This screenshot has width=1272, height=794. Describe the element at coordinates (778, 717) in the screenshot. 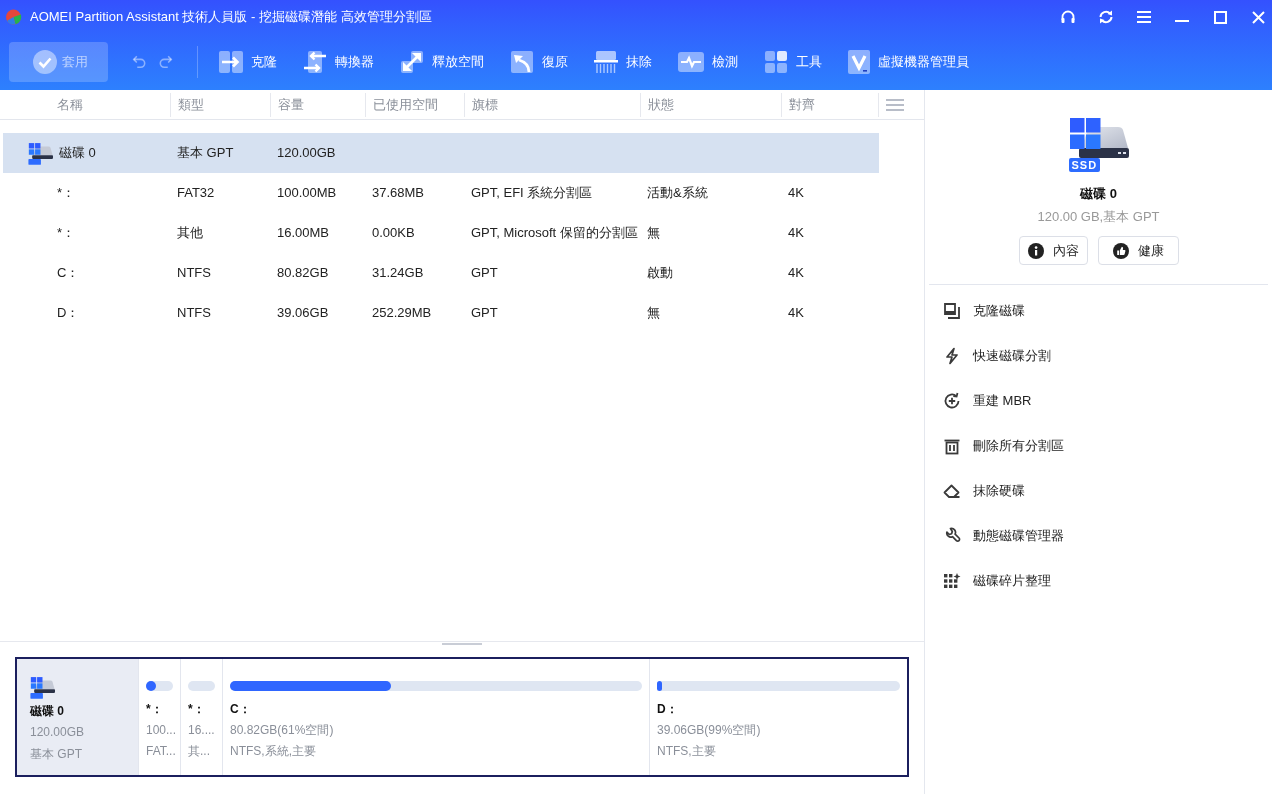

I see `partition-block: D： 39.06GB(99%空間) NTFS,主要` at that location.